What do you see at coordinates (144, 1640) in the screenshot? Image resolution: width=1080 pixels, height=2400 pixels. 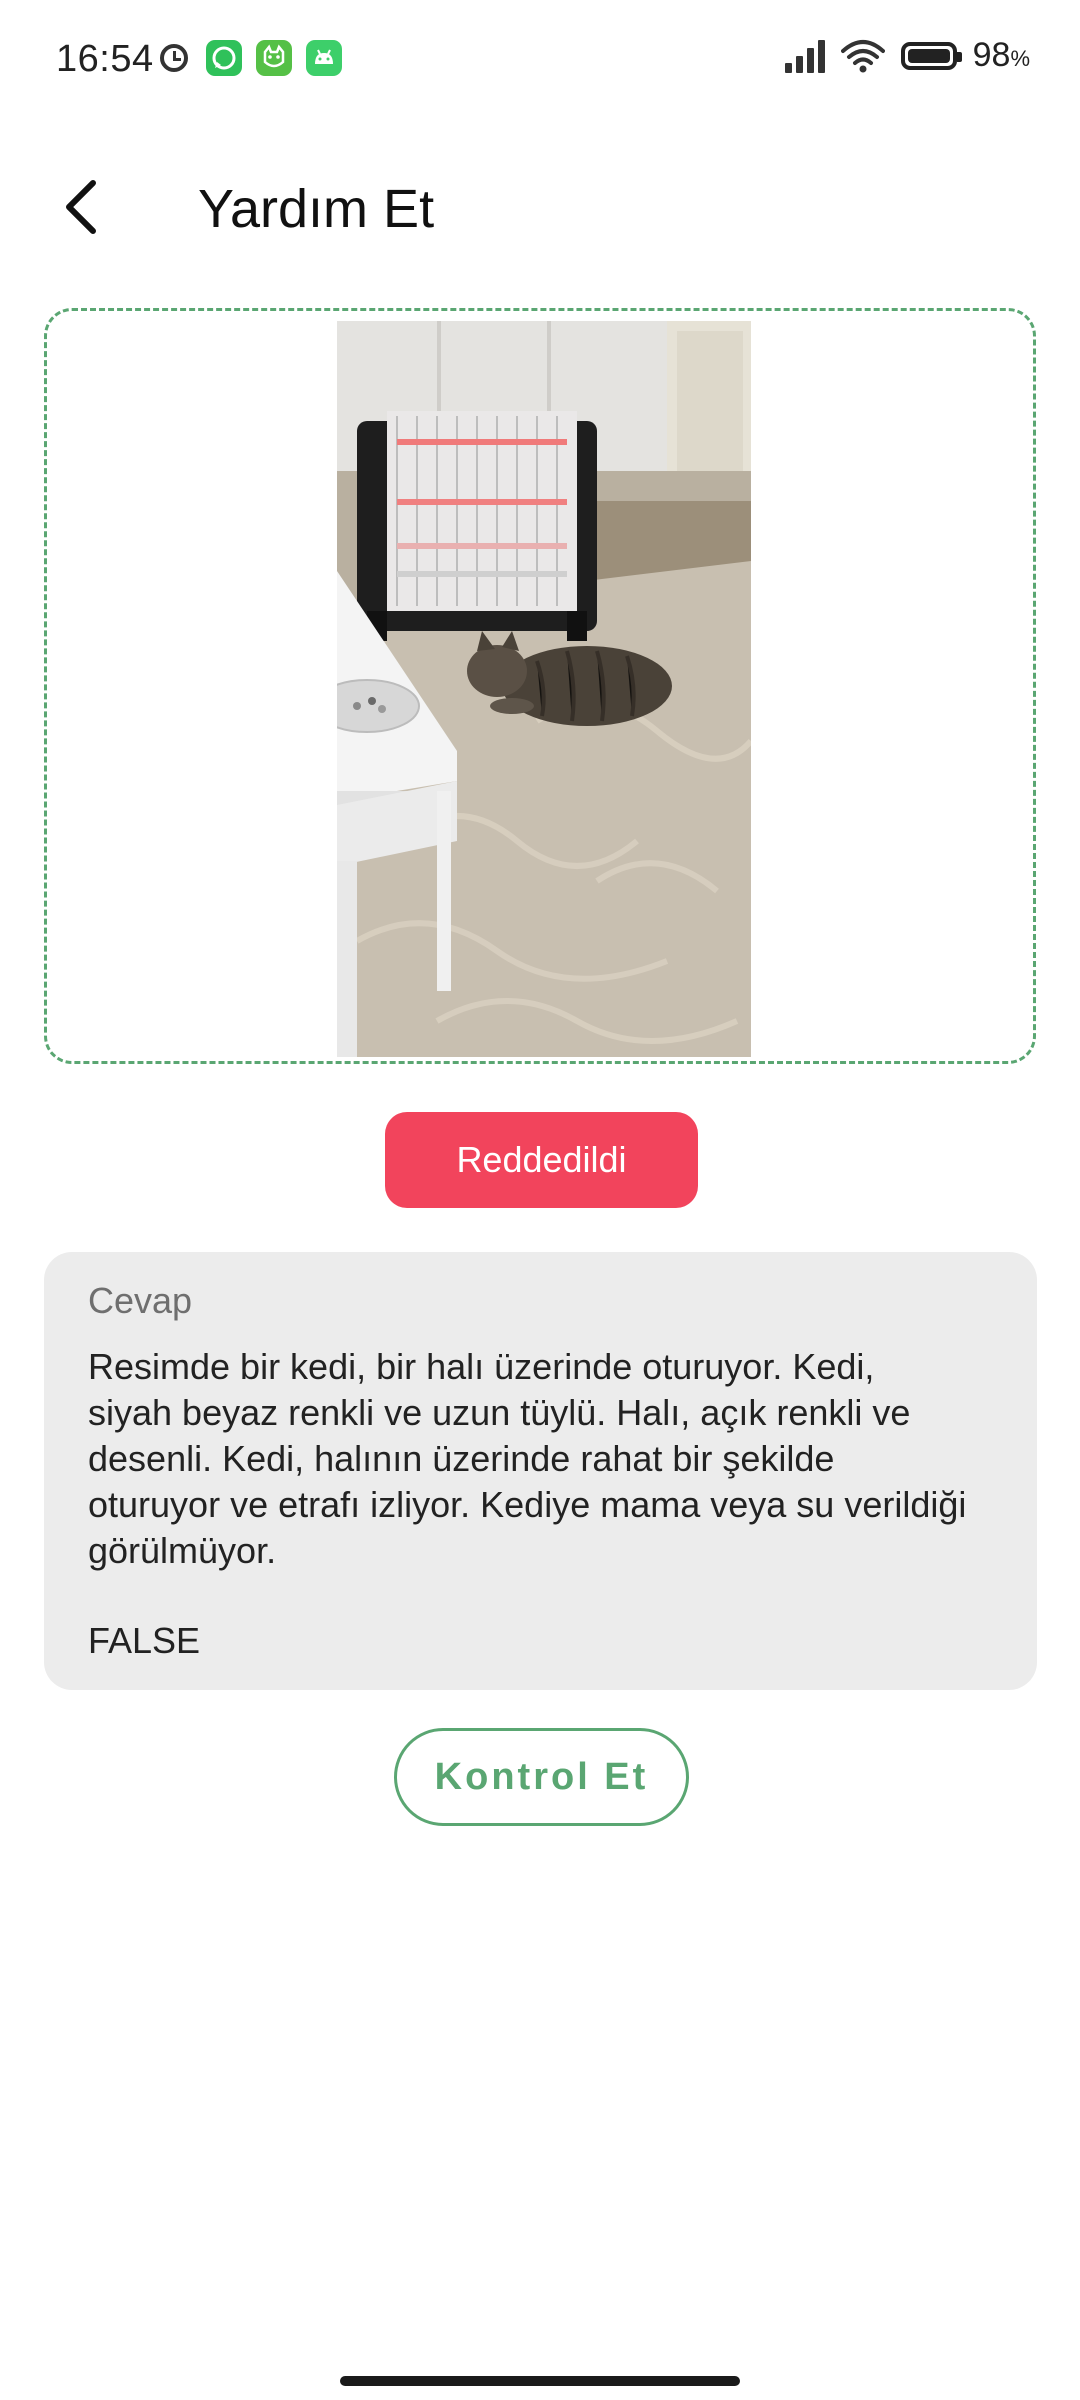 I see `answer-result: FALSE` at bounding box center [144, 1640].